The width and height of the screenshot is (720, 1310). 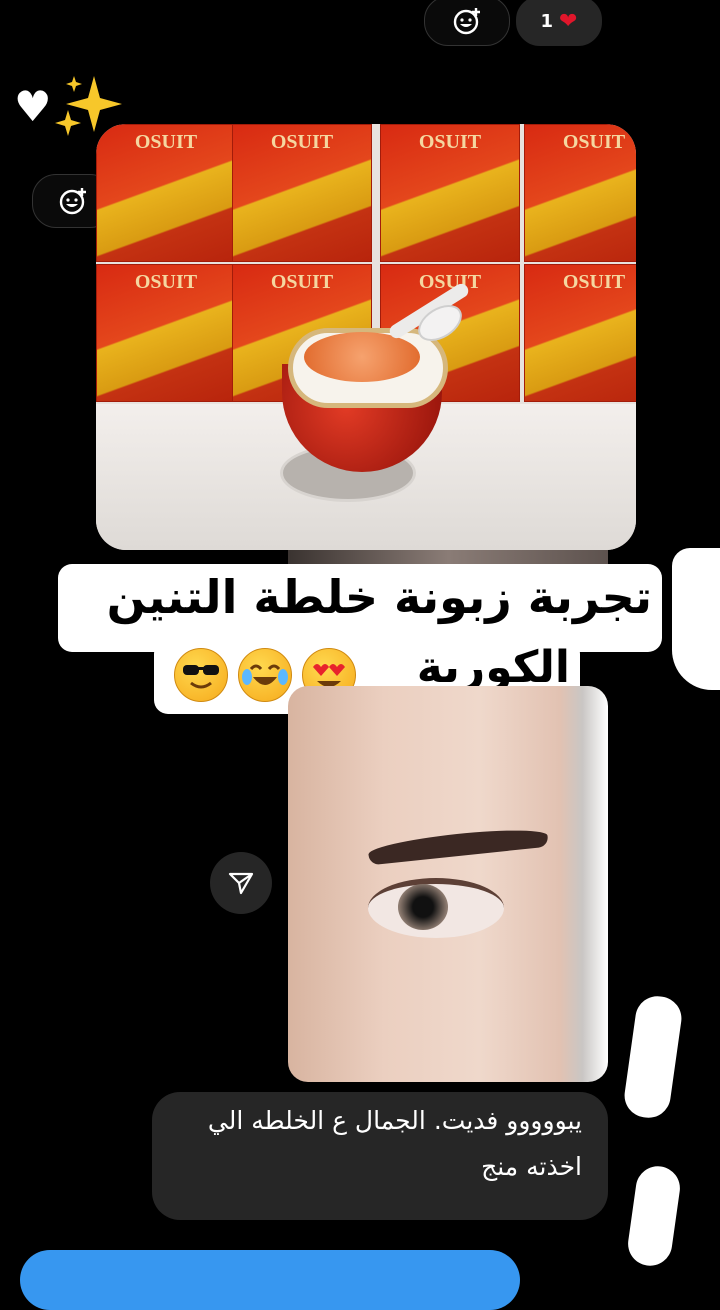 I want to click on eyebrow, so click(x=458, y=845).